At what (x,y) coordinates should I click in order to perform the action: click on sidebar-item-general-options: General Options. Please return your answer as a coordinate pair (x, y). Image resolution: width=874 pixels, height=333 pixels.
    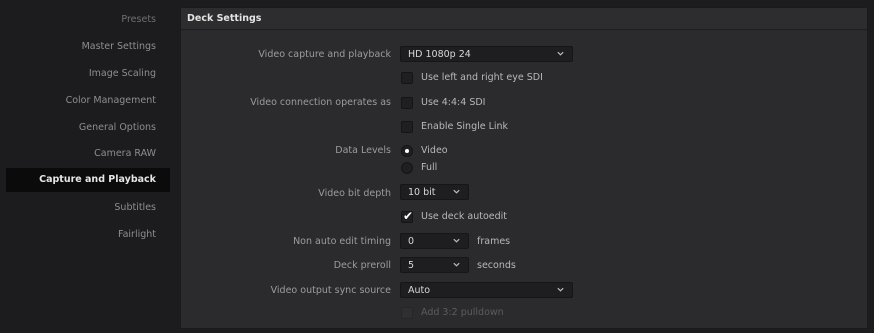
    Looking at the image, I should click on (117, 127).